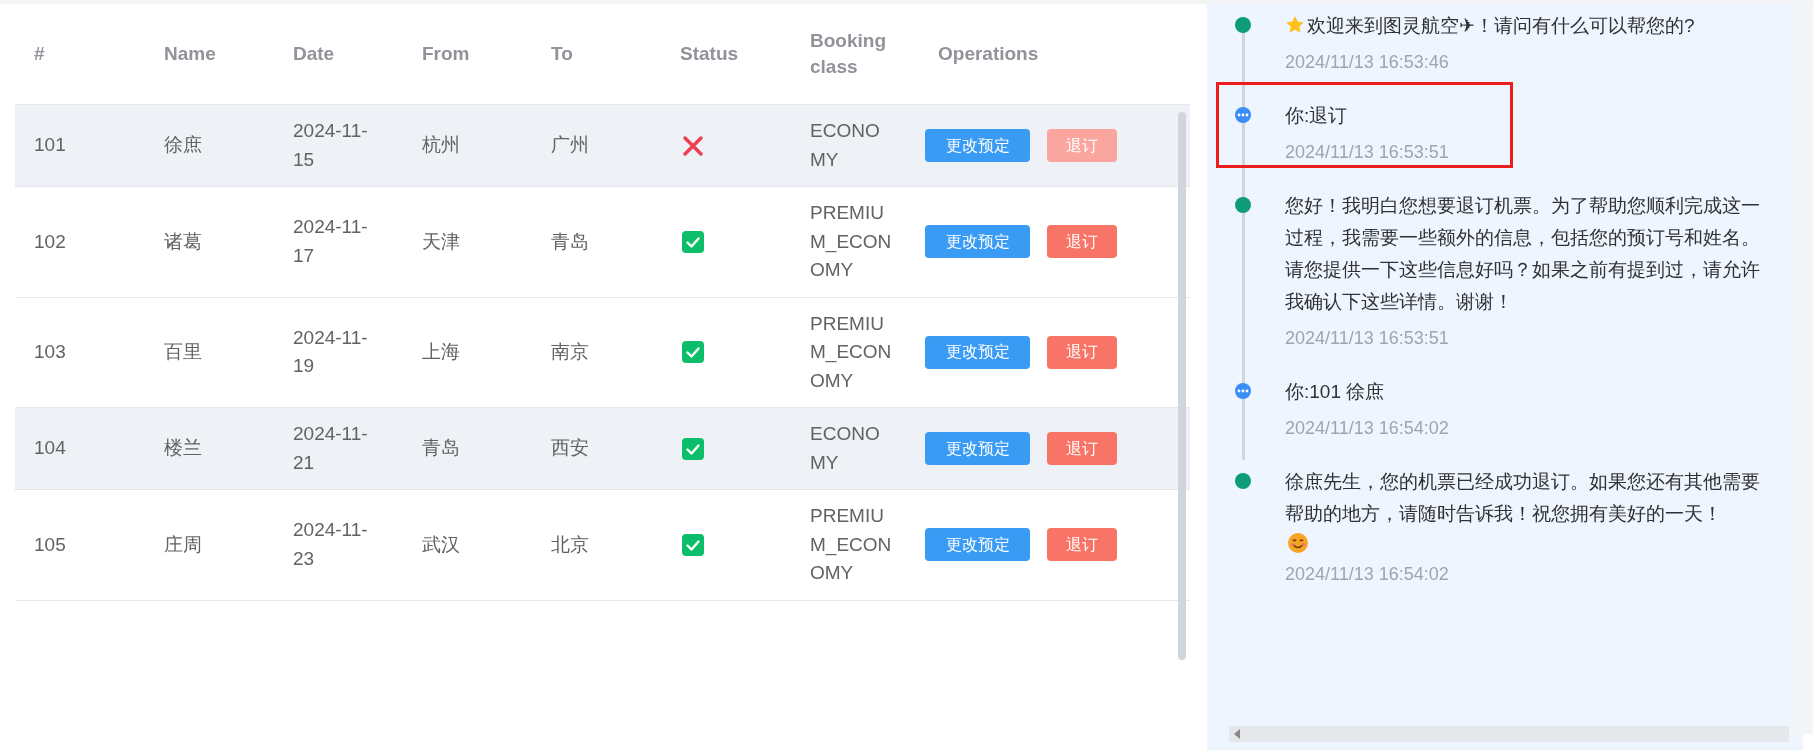 This screenshot has height=750, width=1814. What do you see at coordinates (331, 544) in the screenshot?
I see `table-cell-text: 2024-11-23` at bounding box center [331, 544].